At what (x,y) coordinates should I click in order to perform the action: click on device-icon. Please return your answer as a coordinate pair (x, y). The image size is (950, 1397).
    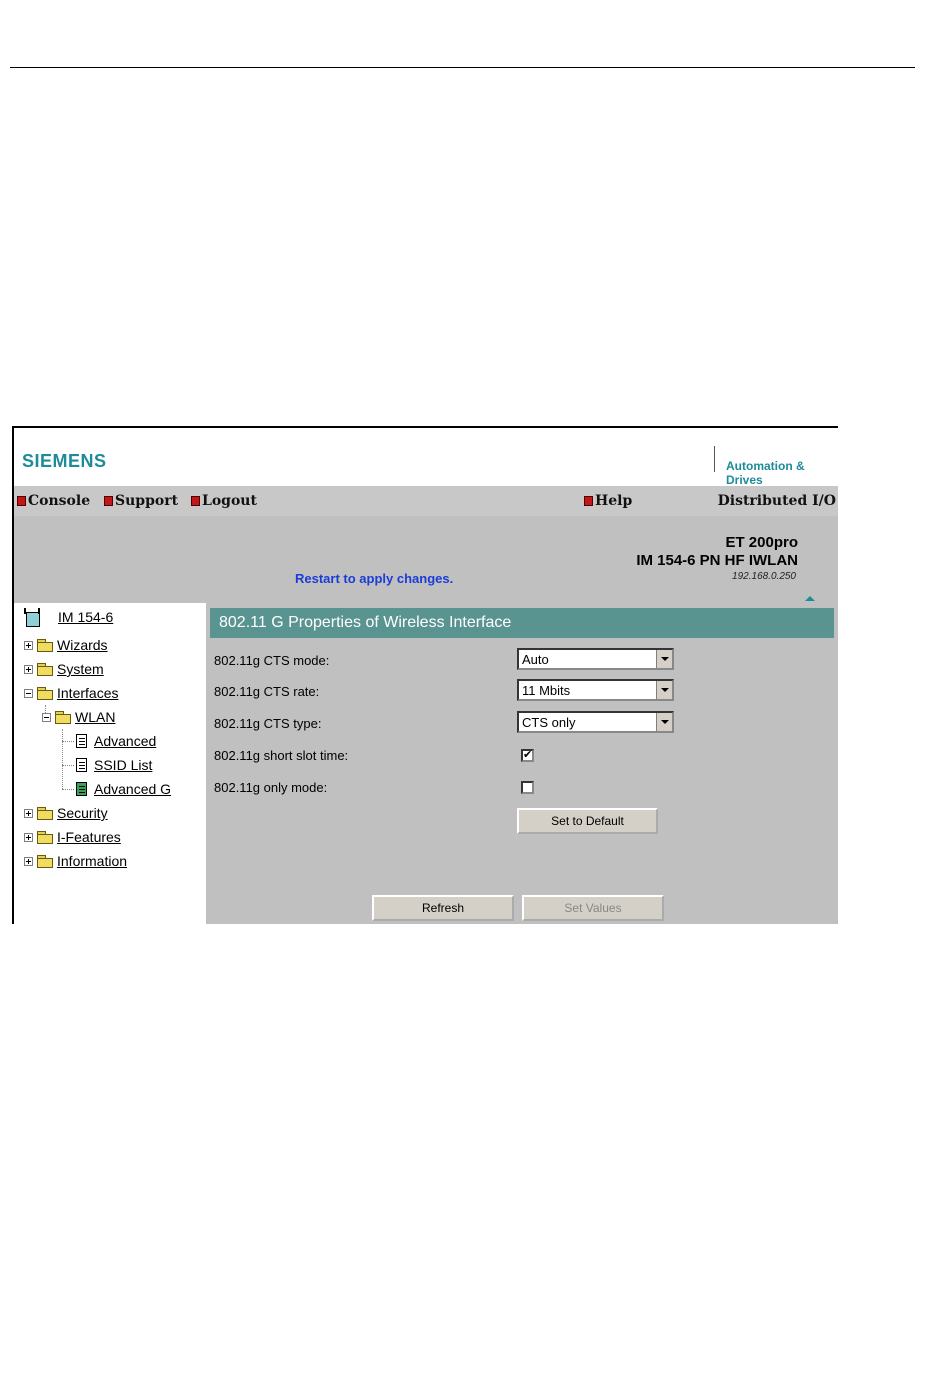
    Looking at the image, I should click on (32, 617).